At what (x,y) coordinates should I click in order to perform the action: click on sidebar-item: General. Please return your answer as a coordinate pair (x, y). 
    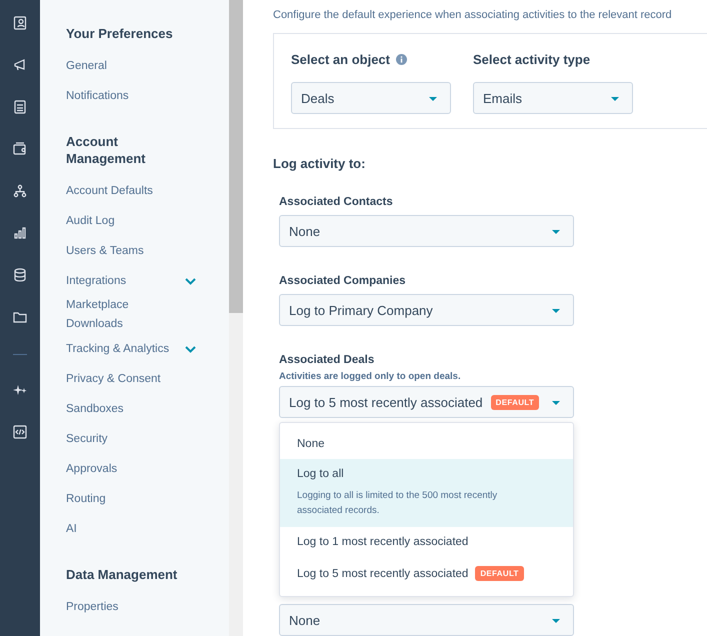
    Looking at the image, I should click on (131, 66).